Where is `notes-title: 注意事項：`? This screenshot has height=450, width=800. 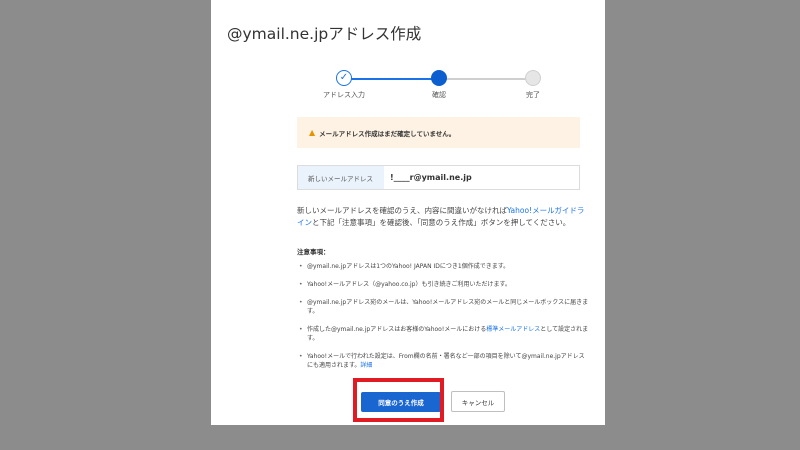
notes-title: 注意事項： is located at coordinates (313, 252).